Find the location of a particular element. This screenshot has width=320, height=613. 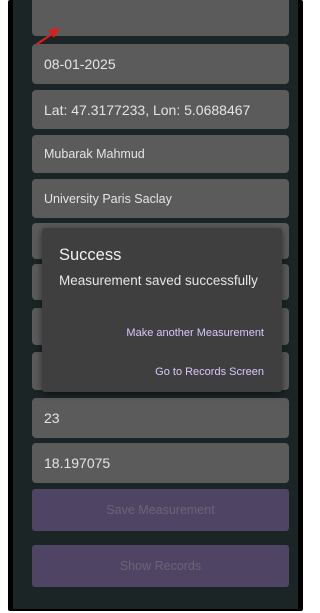

value-field-2: 18.197075 is located at coordinates (160, 463).